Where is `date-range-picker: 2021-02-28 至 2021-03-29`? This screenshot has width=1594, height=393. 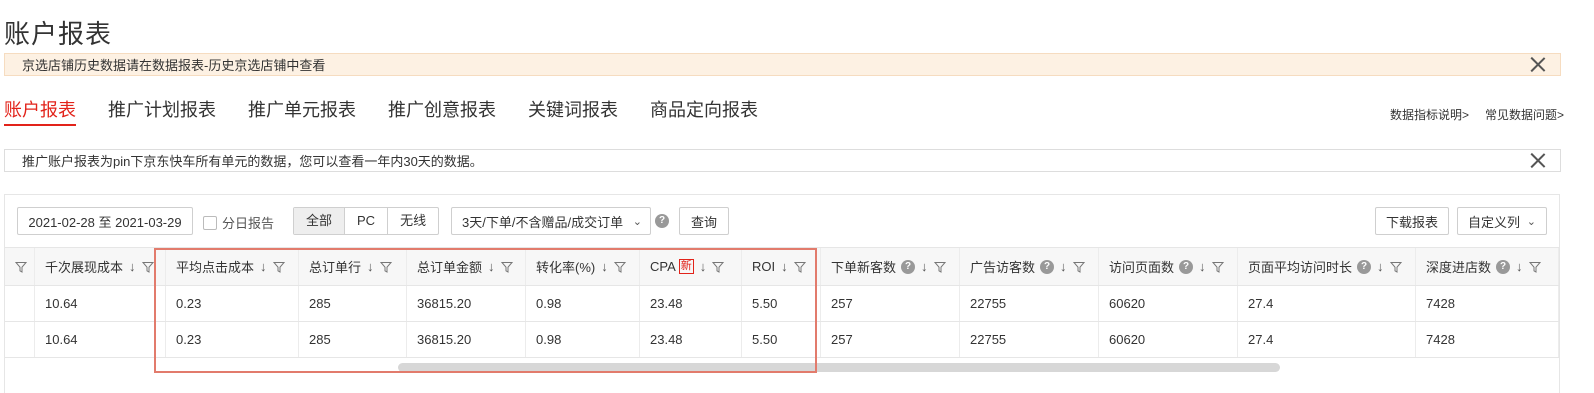 date-range-picker: 2021-02-28 至 2021-03-29 is located at coordinates (105, 221).